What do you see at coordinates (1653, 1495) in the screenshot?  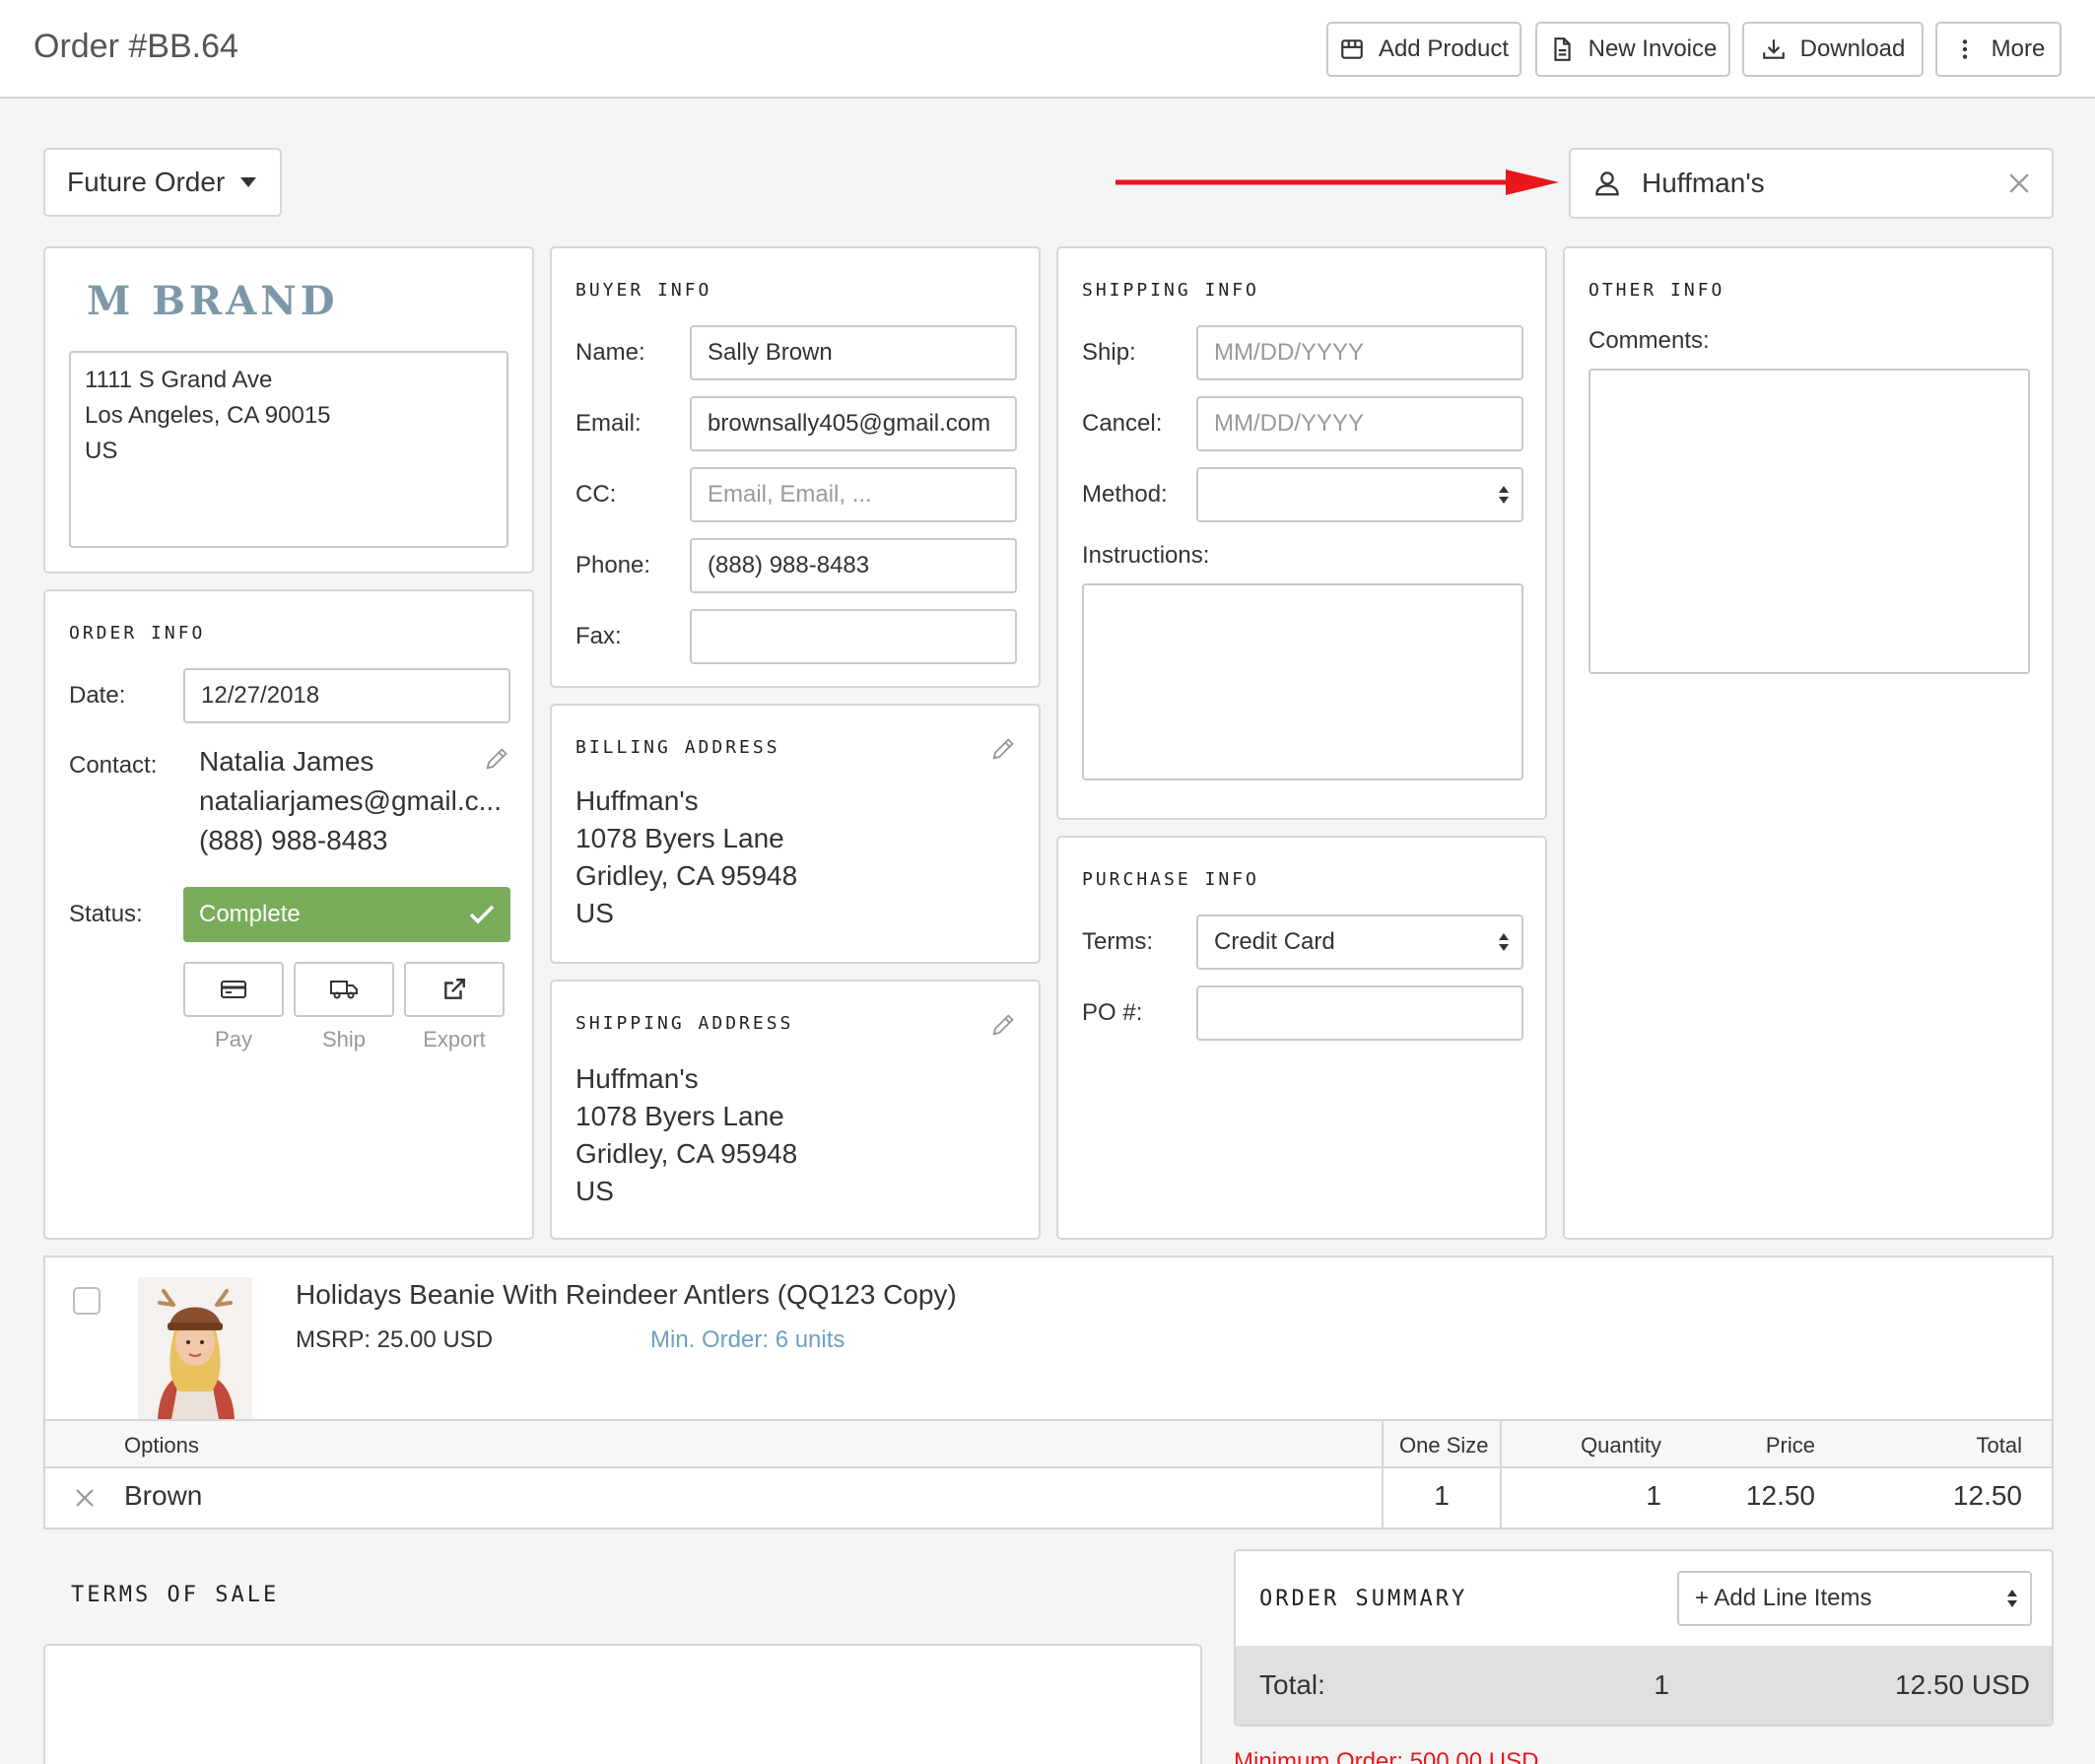 I see `row-quantity: 1` at bounding box center [1653, 1495].